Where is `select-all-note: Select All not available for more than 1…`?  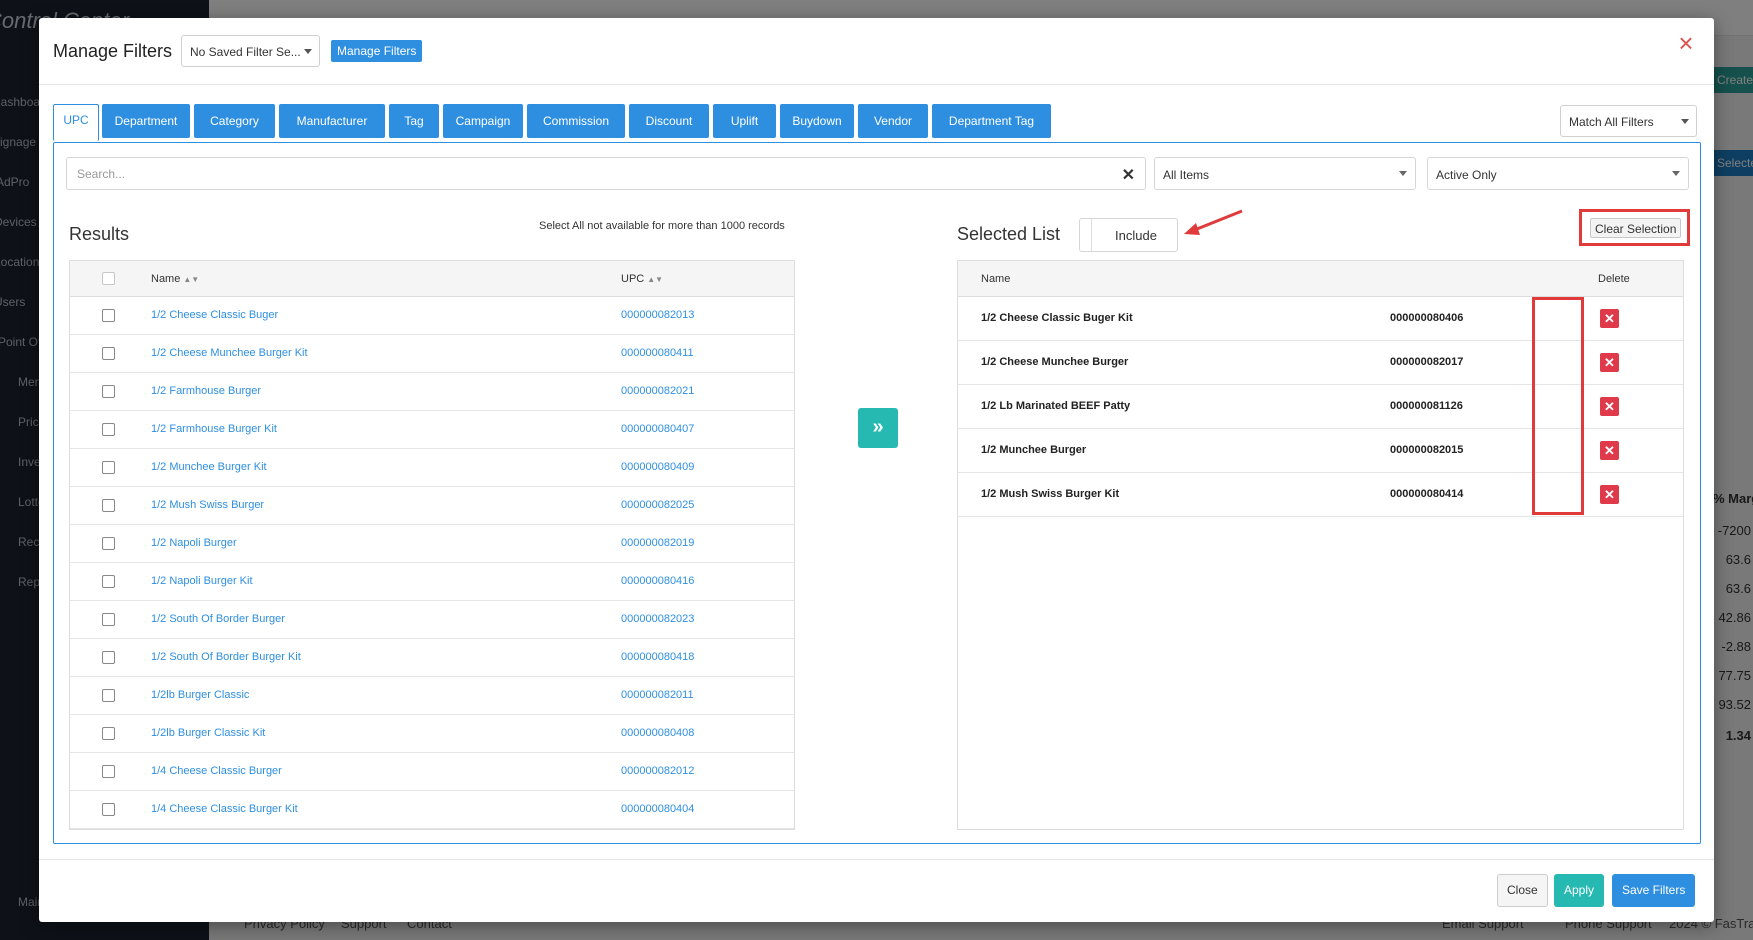 select-all-note: Select All not available for more than 1… is located at coordinates (662, 226).